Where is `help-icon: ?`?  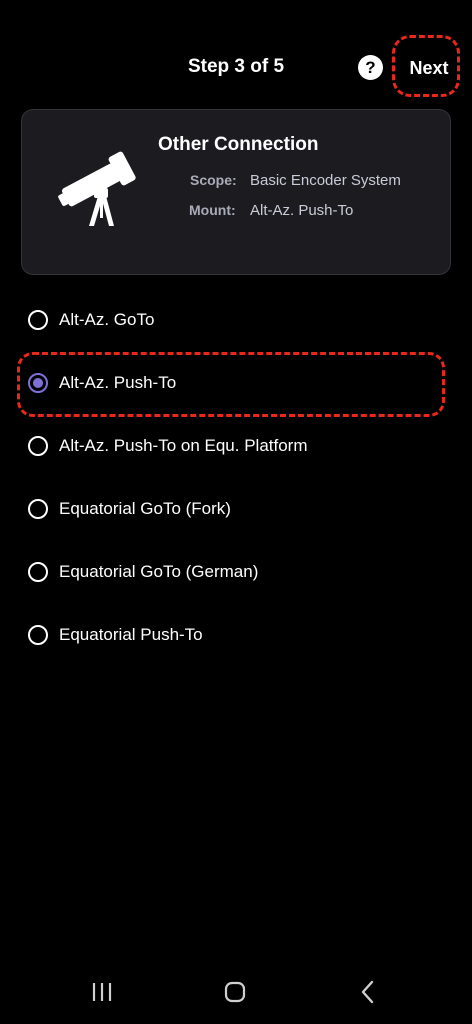 help-icon: ? is located at coordinates (370, 67).